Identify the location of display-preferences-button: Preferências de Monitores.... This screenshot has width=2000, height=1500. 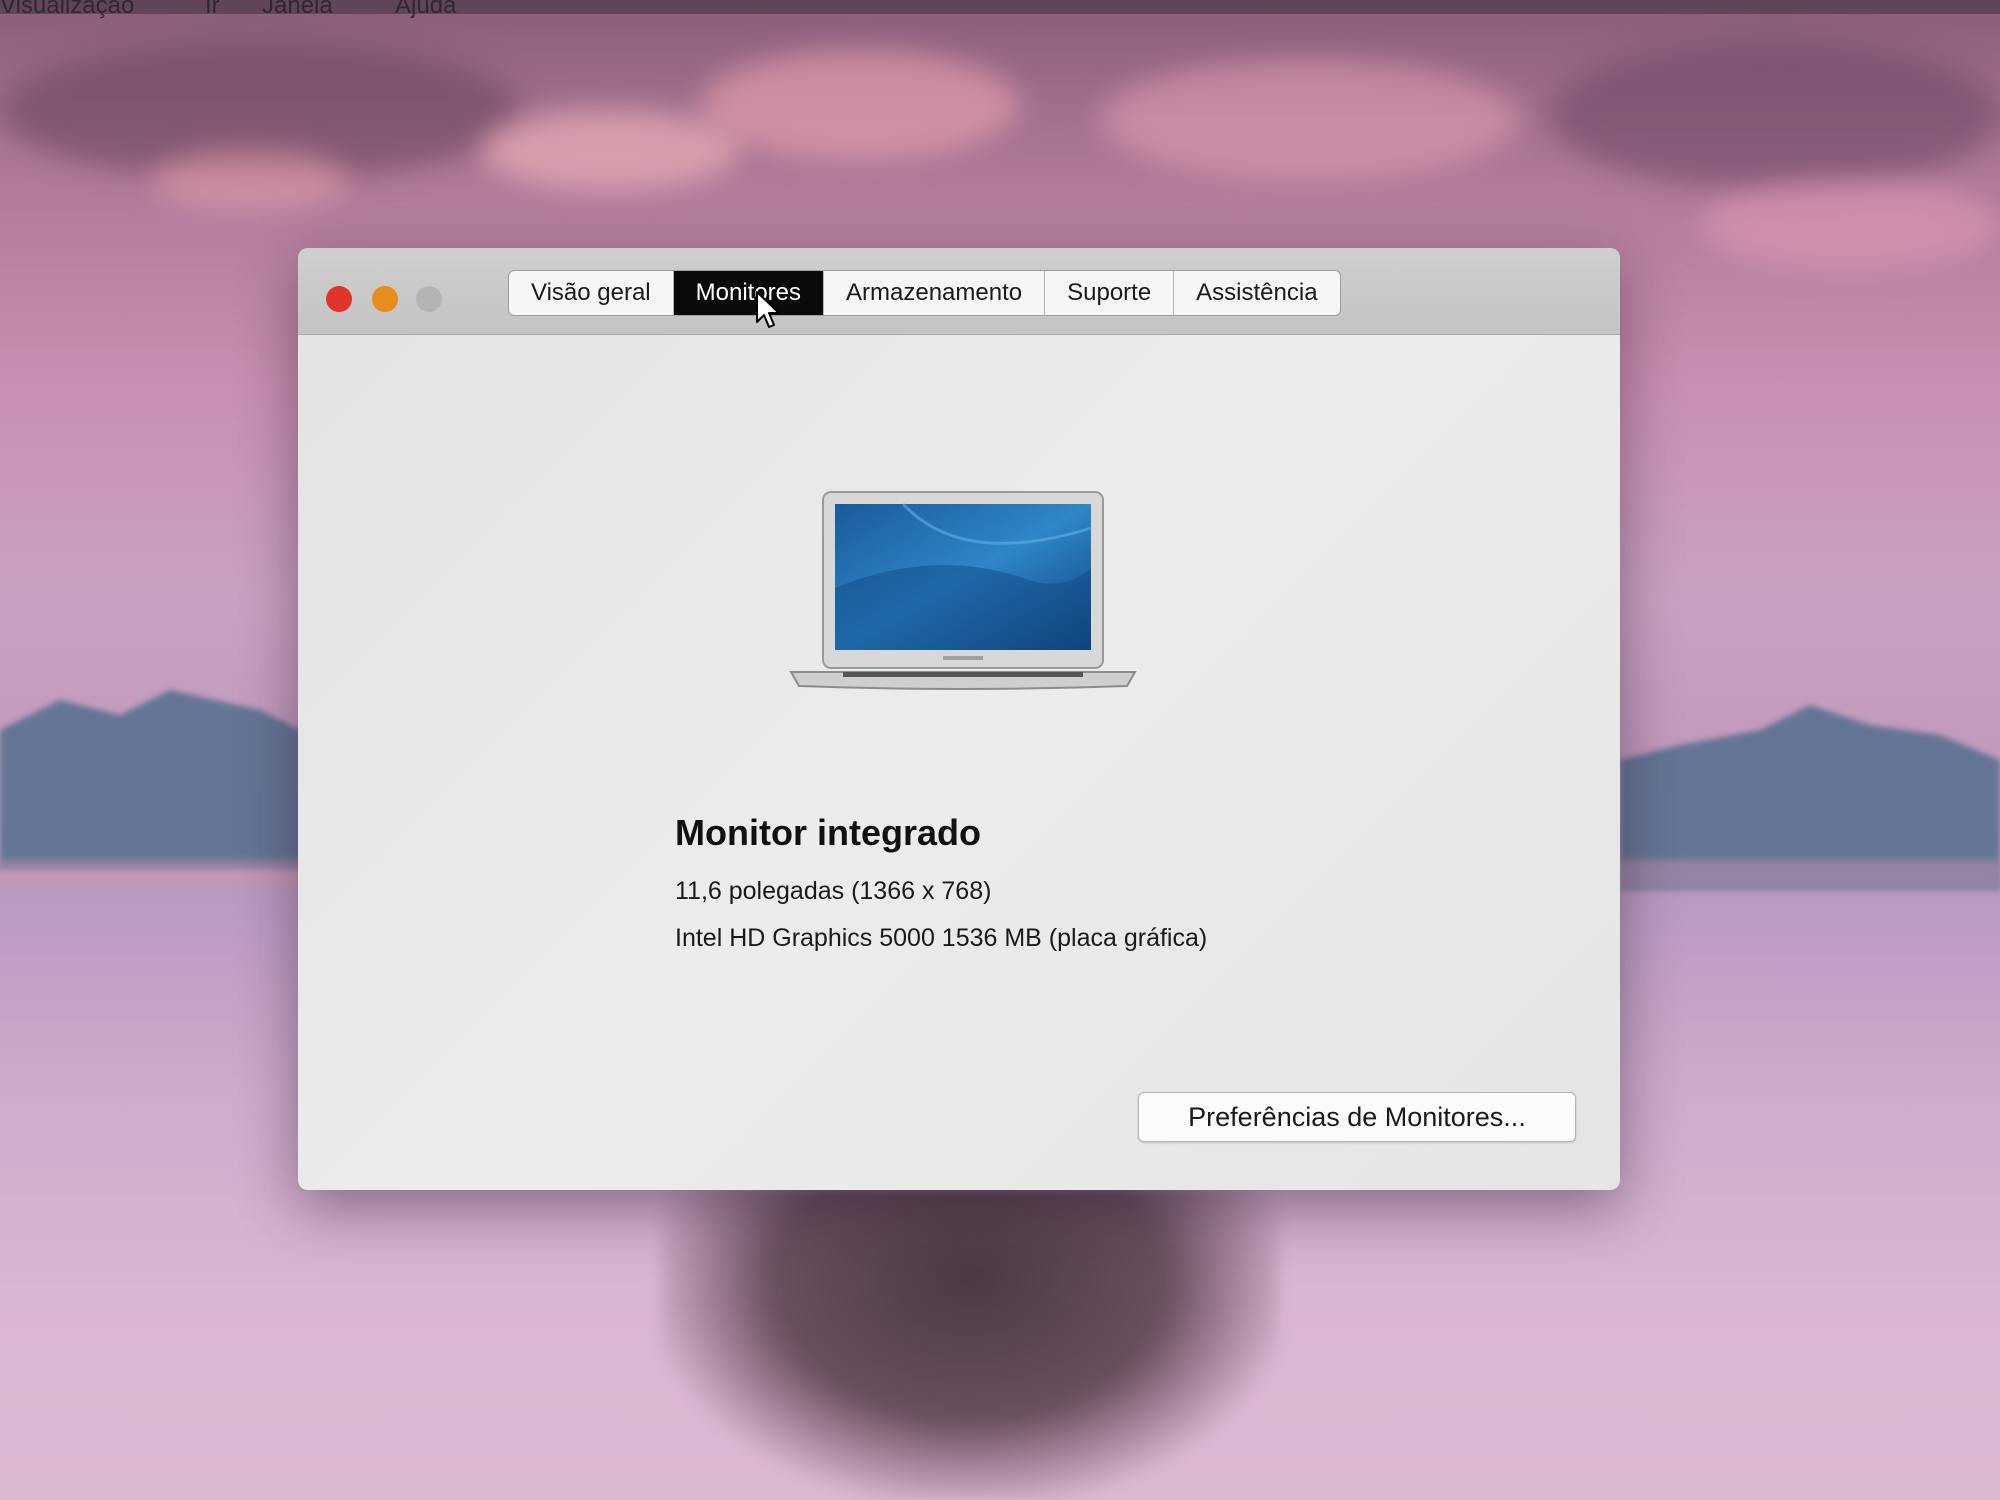
(1357, 1117).